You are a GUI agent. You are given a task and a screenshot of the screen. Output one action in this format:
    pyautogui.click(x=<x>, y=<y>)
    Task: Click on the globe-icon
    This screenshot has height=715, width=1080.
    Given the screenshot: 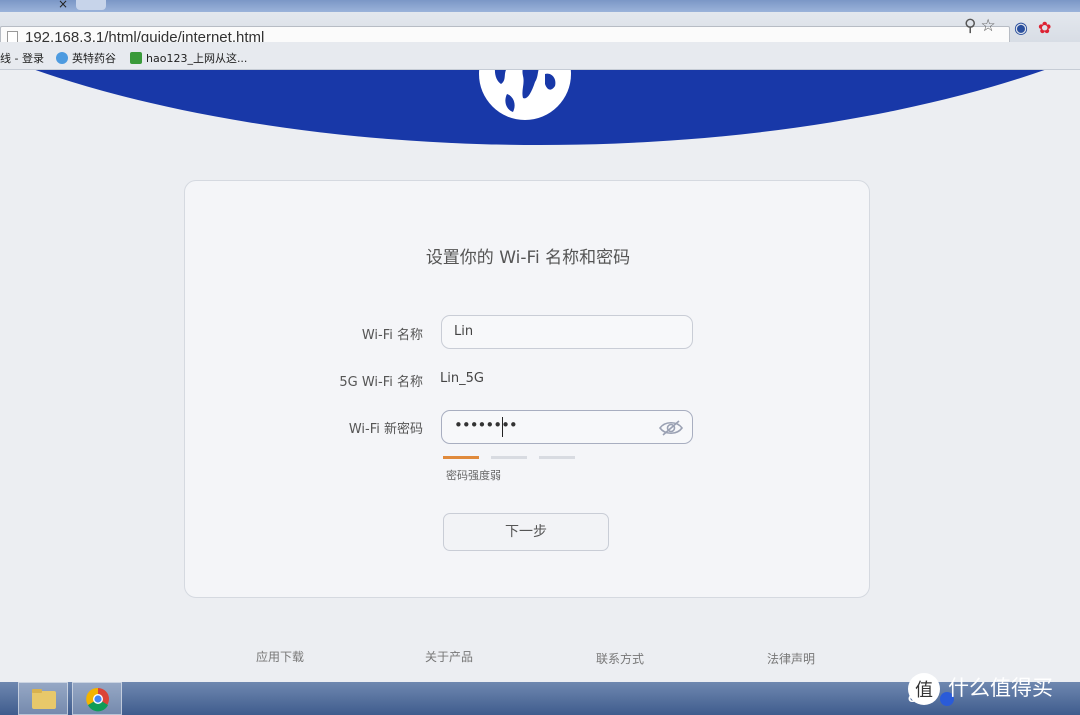 What is the action you would take?
    pyautogui.click(x=525, y=95)
    